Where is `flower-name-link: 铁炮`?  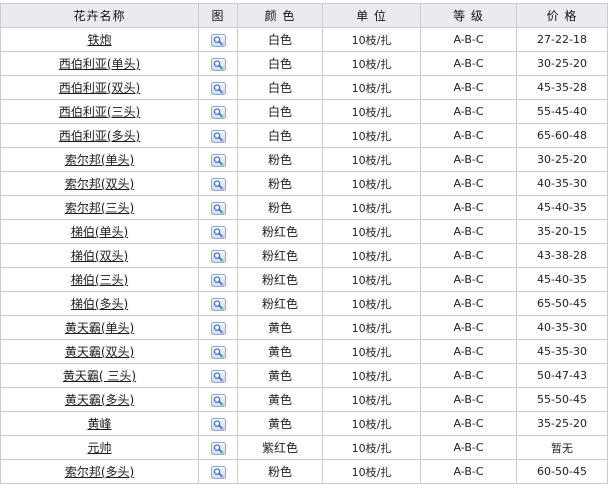 flower-name-link: 铁炮 is located at coordinates (99, 40).